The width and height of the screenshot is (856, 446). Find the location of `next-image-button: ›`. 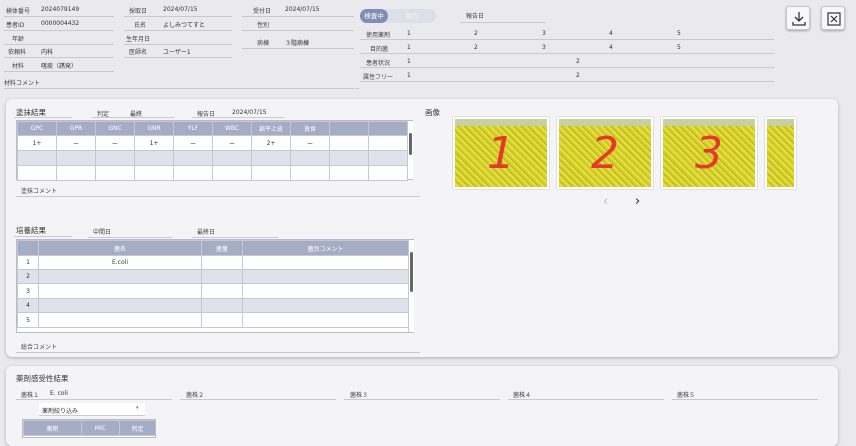

next-image-button: › is located at coordinates (637, 201).